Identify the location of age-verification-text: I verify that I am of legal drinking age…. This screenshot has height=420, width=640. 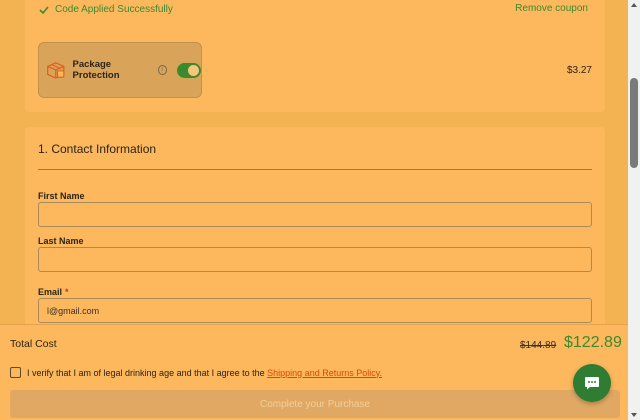
(204, 373).